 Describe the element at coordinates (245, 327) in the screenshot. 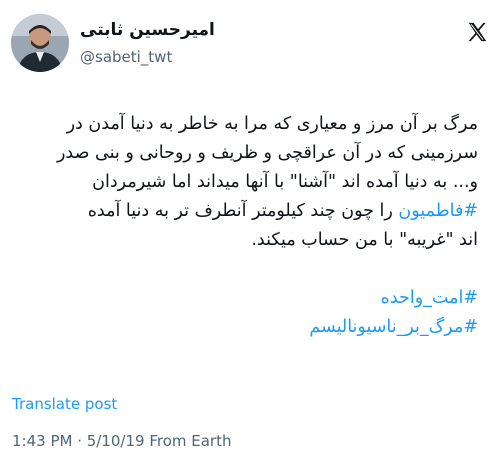

I see `hashtag-link: #مرگ_بر_ناسیونالیسم` at that location.